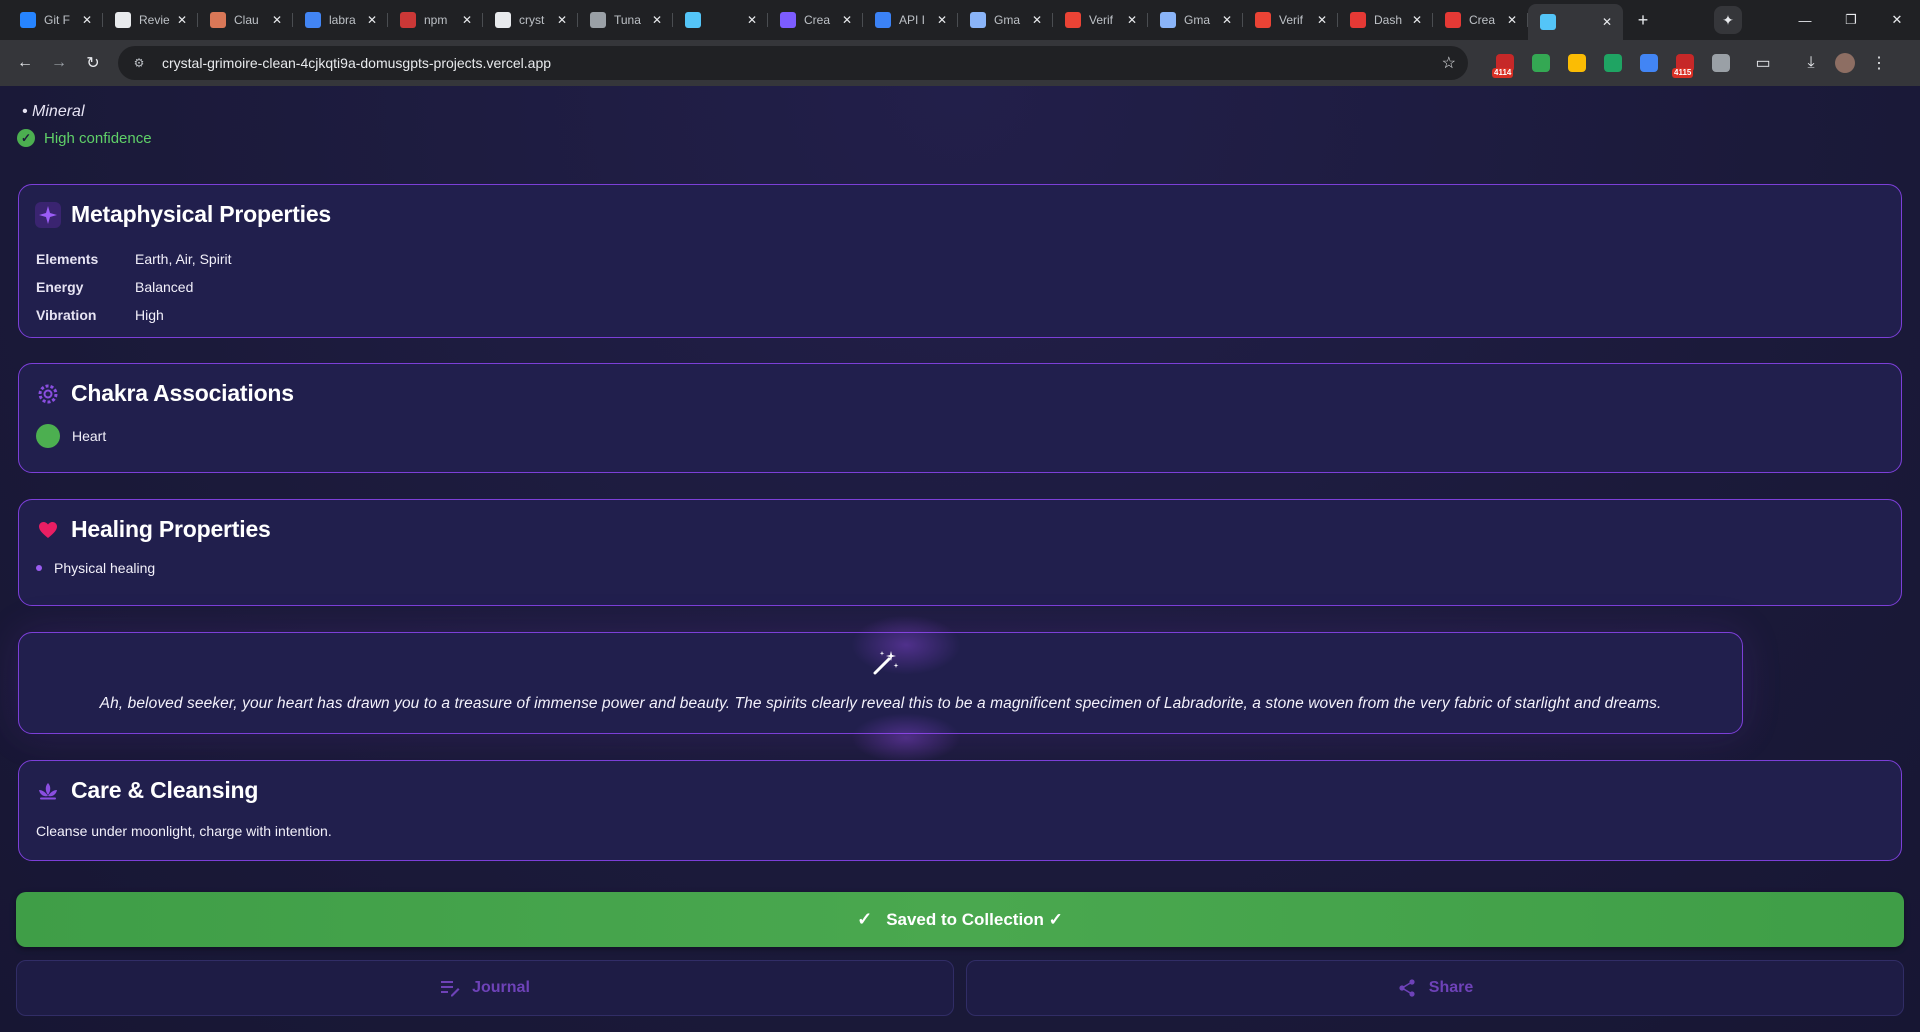 The image size is (1920, 1032). Describe the element at coordinates (865, 919) in the screenshot. I see `checkmark-icon: ✓` at that location.